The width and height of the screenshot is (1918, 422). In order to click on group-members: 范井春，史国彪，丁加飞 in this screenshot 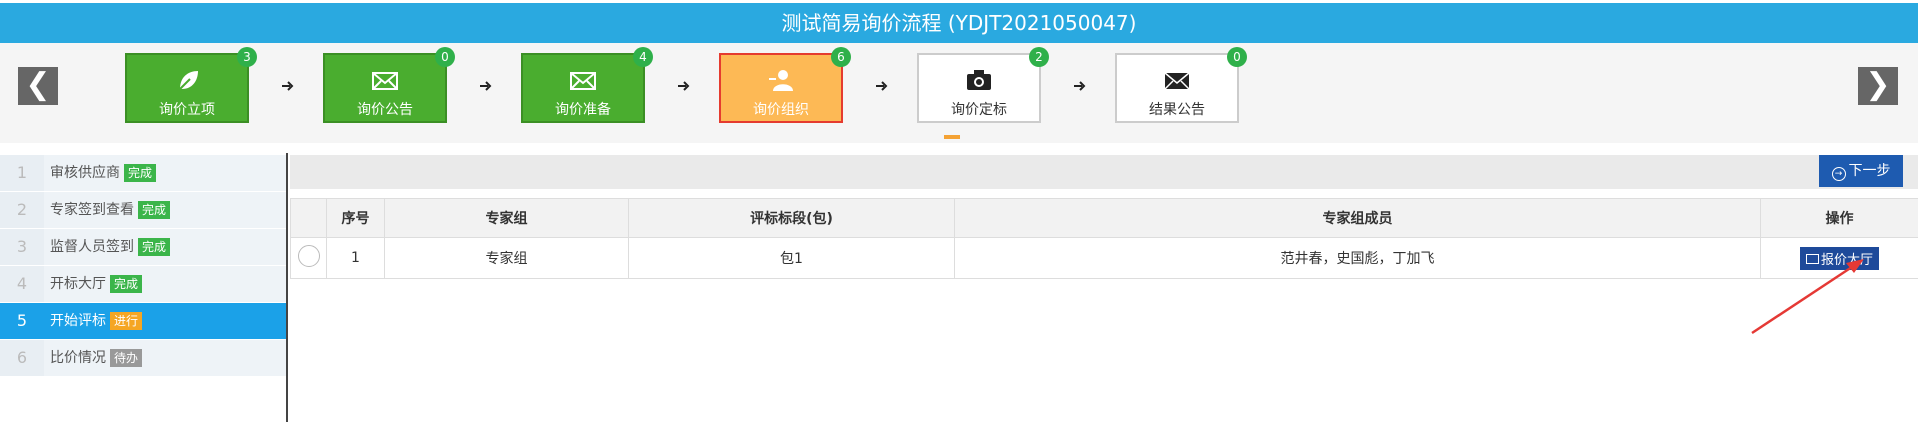, I will do `click(1357, 258)`.